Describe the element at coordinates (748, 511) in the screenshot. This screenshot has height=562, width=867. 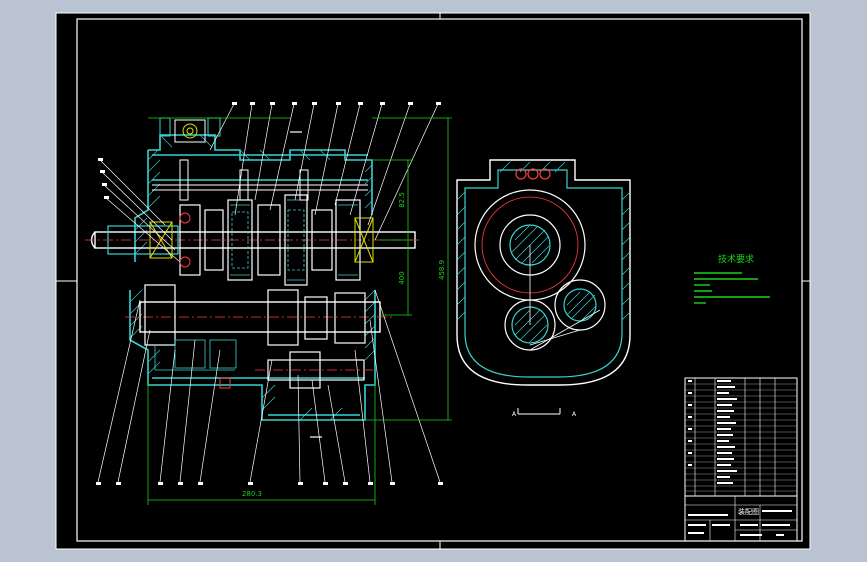
I see `drawing-name: 装配图` at that location.